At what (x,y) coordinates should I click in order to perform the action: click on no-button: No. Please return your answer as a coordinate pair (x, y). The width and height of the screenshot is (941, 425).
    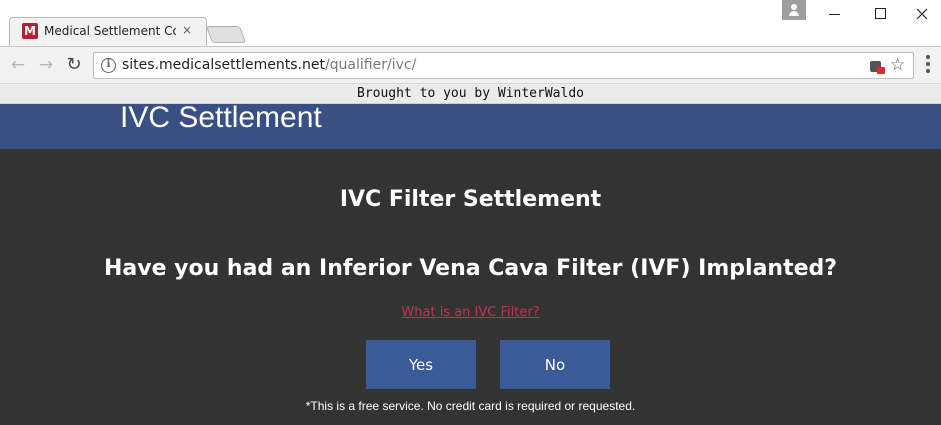
    Looking at the image, I should click on (555, 364).